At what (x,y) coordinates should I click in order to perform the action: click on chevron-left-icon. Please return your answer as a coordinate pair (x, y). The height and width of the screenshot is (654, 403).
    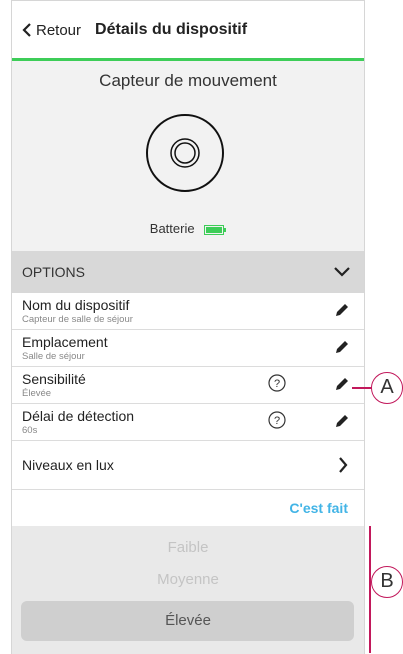
    Looking at the image, I should click on (26, 30).